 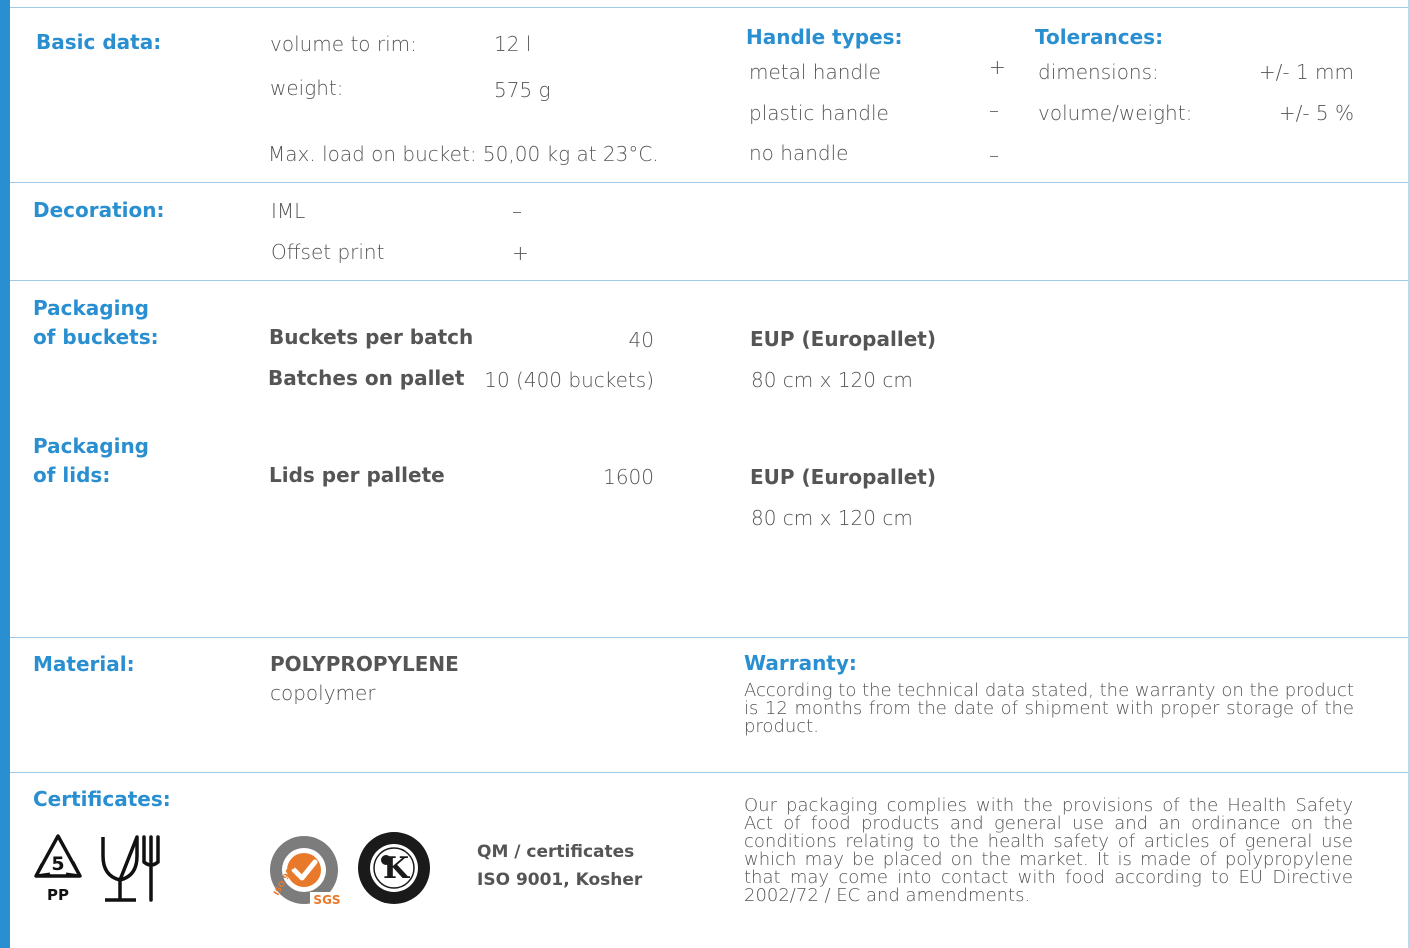 I want to click on handle-none-label: no handle, so click(x=799, y=153).